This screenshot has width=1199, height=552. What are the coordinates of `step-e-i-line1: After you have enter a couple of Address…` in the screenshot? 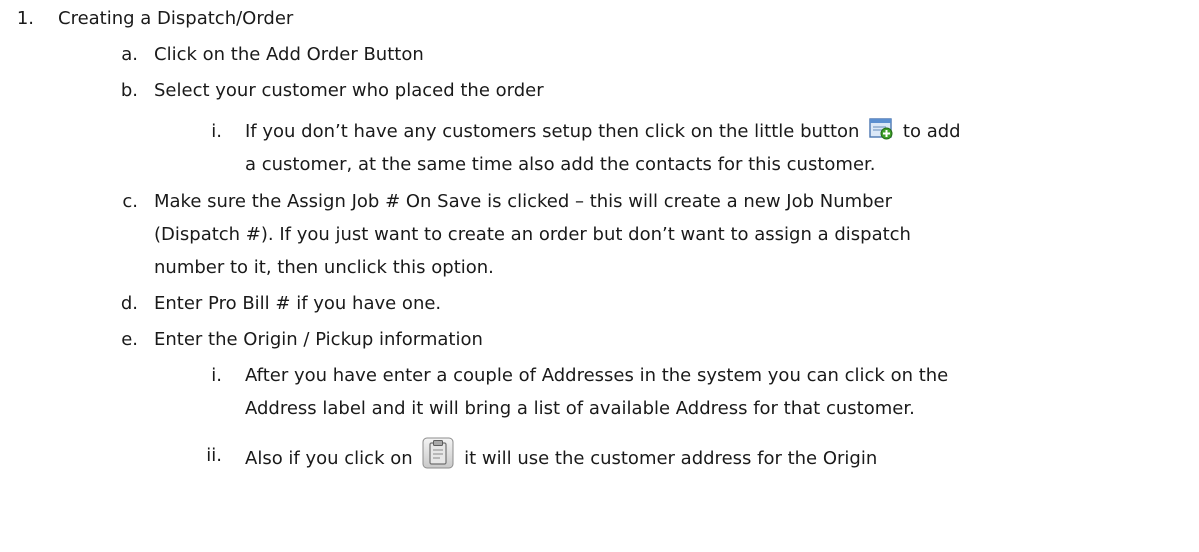 It's located at (597, 375).